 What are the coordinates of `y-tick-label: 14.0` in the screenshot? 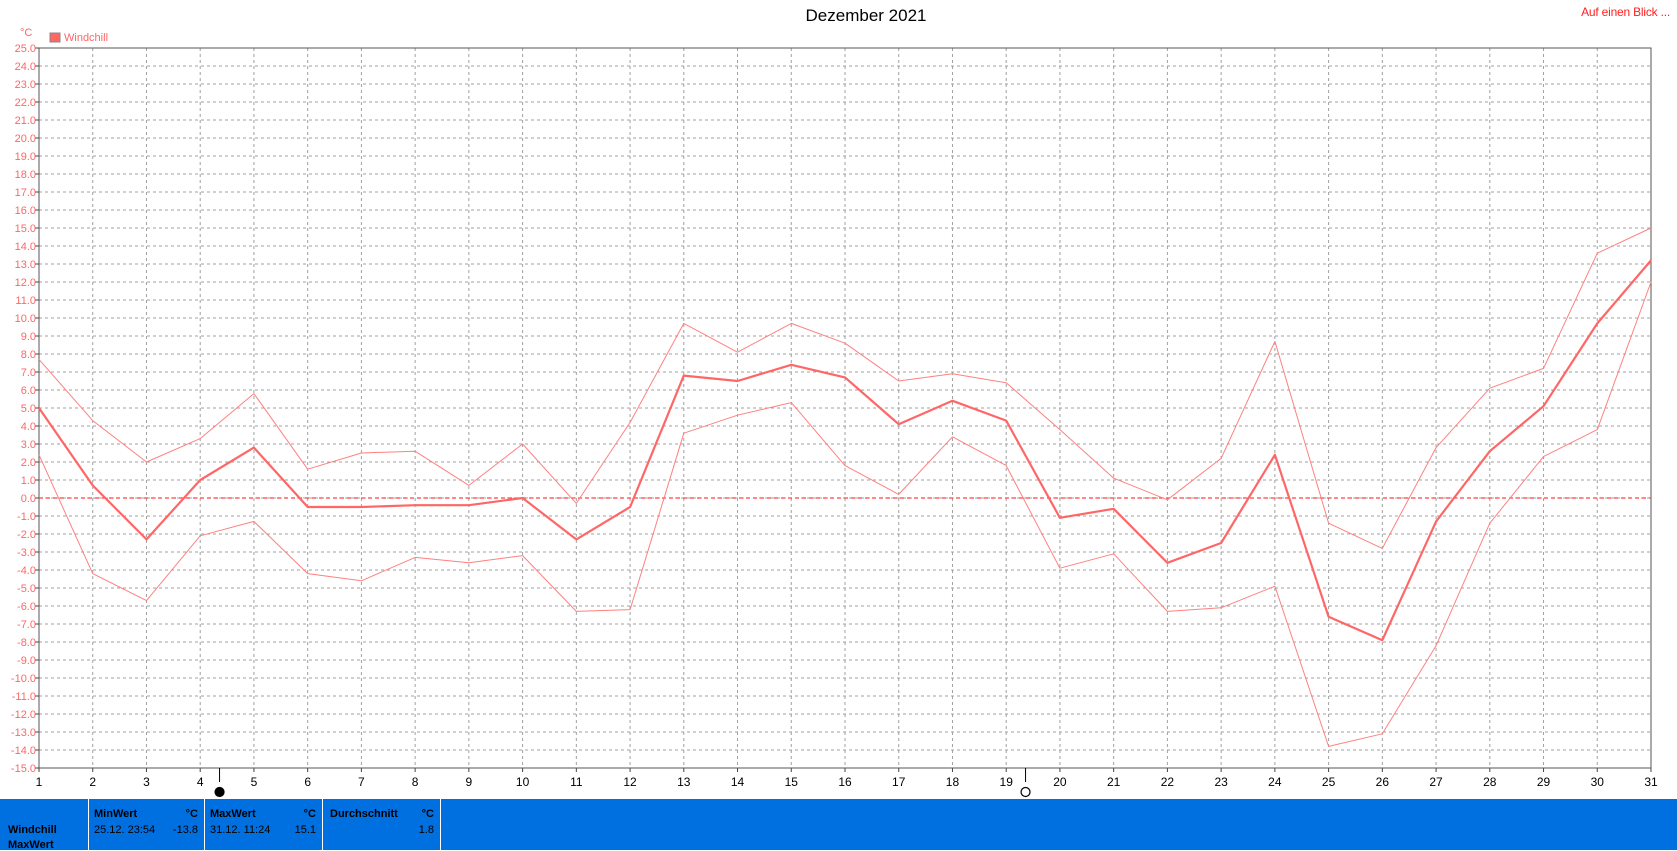 It's located at (25, 247).